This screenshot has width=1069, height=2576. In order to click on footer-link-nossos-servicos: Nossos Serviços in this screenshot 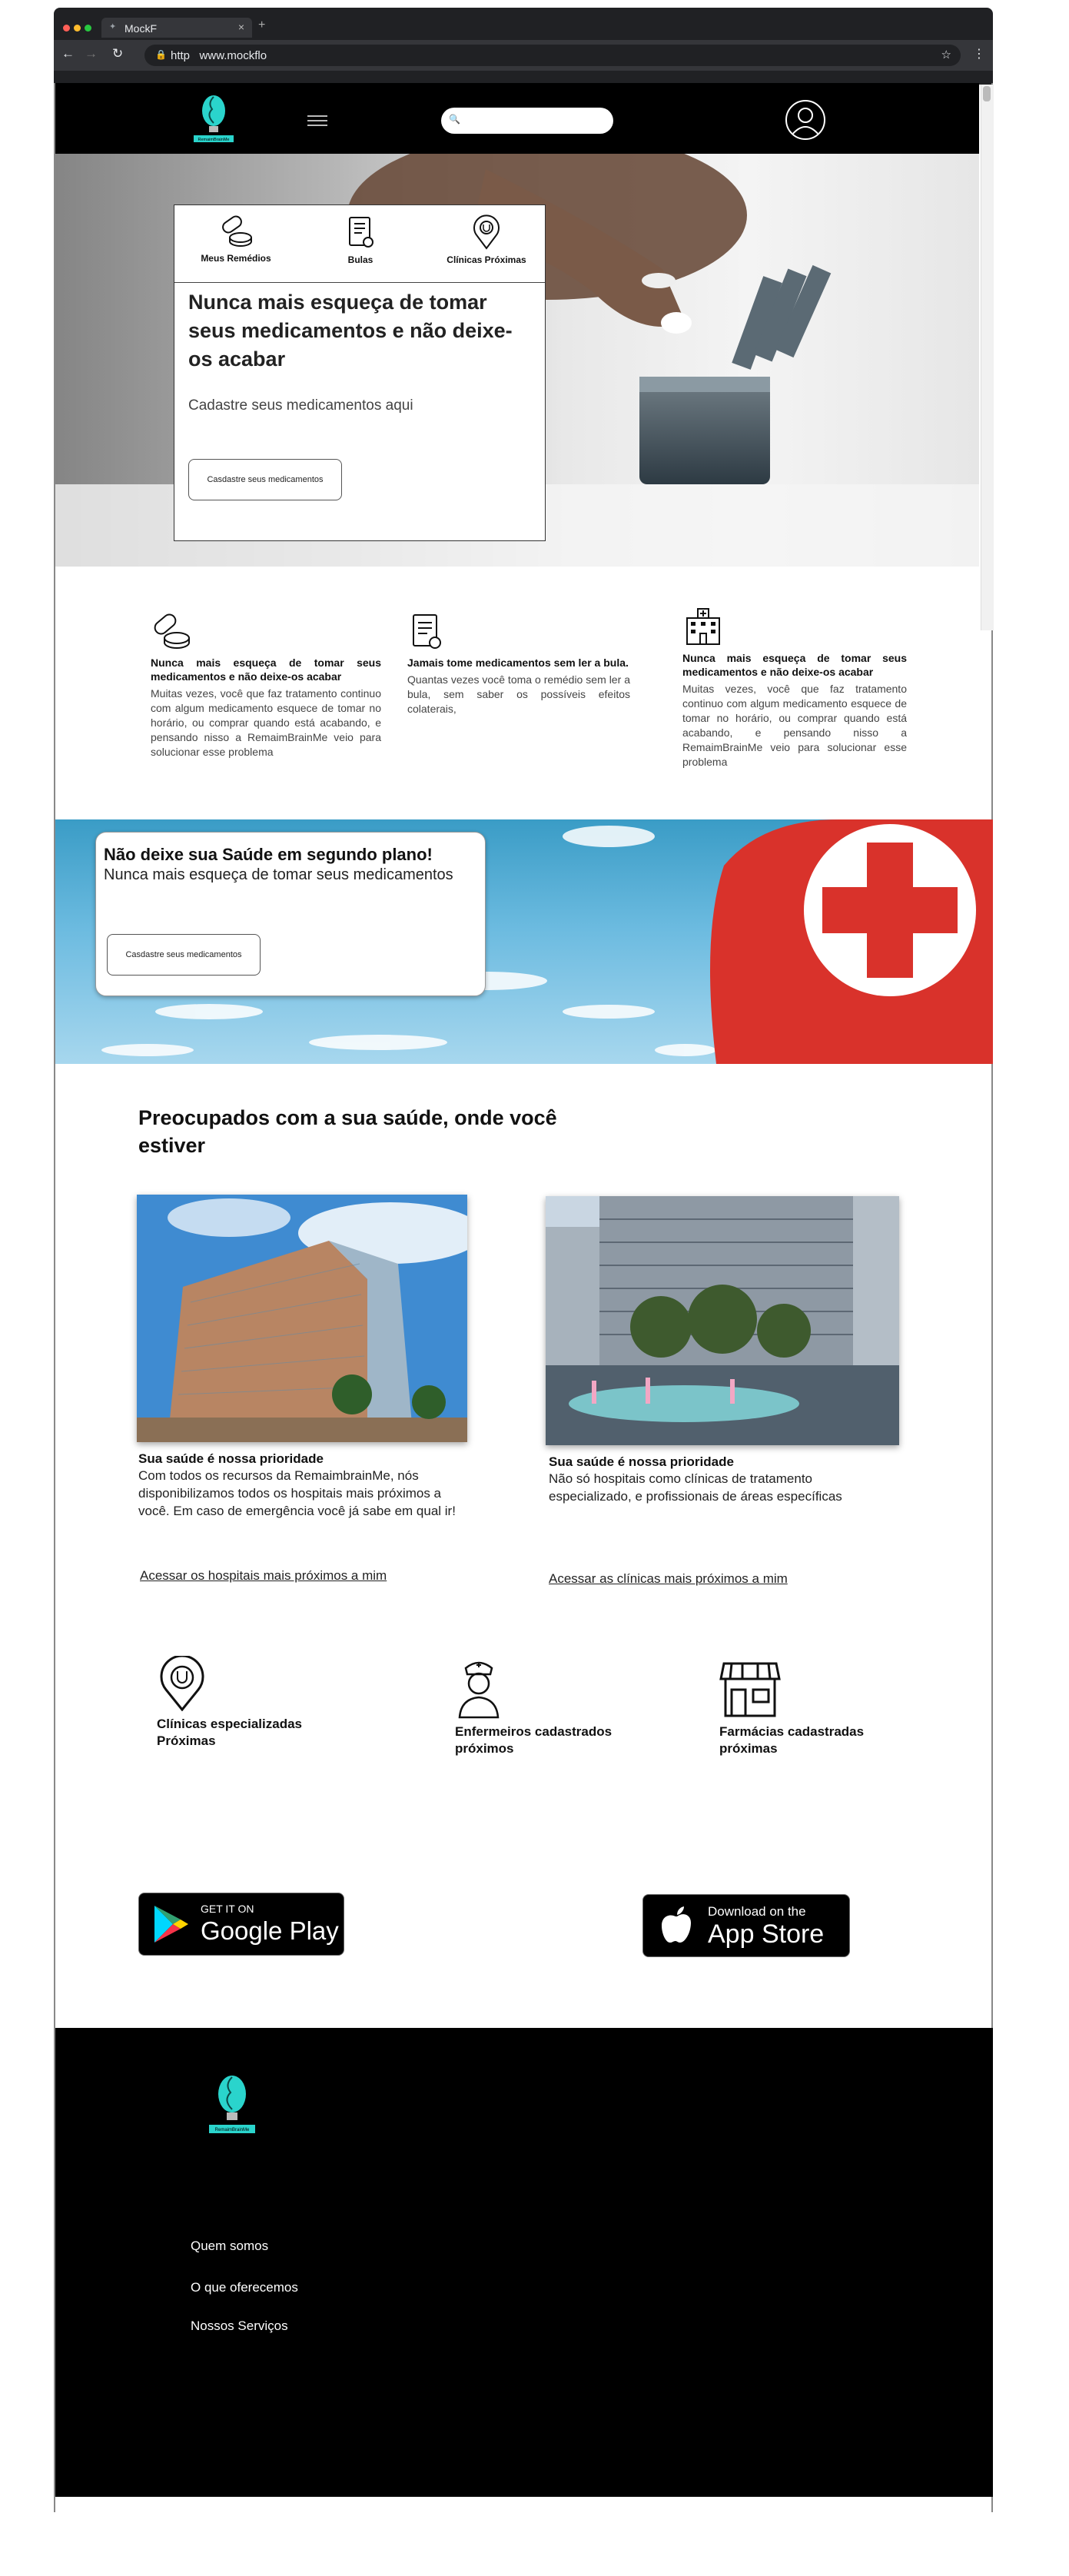, I will do `click(240, 2326)`.